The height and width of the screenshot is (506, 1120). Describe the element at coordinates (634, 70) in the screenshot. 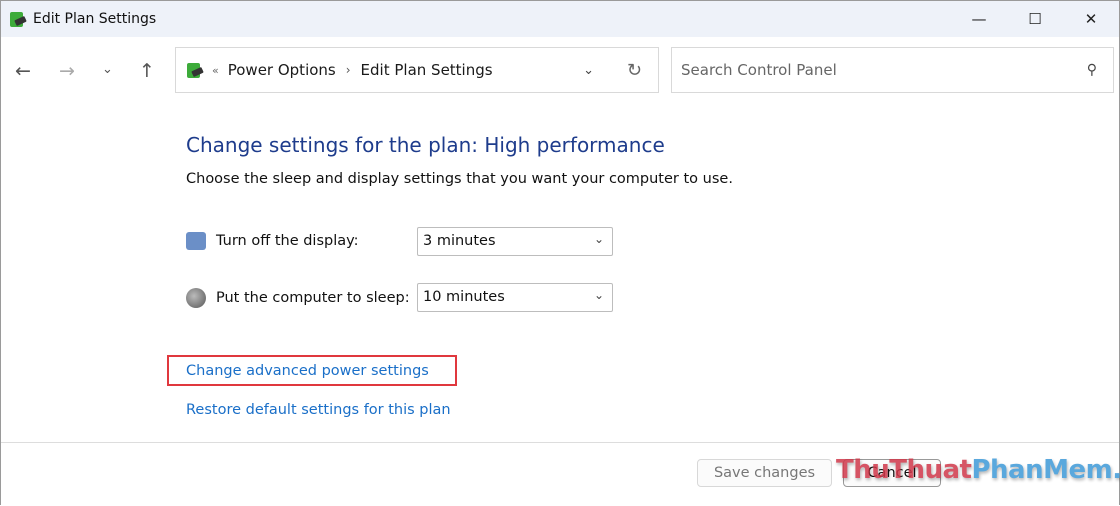

I see `refresh-icon: ↻` at that location.